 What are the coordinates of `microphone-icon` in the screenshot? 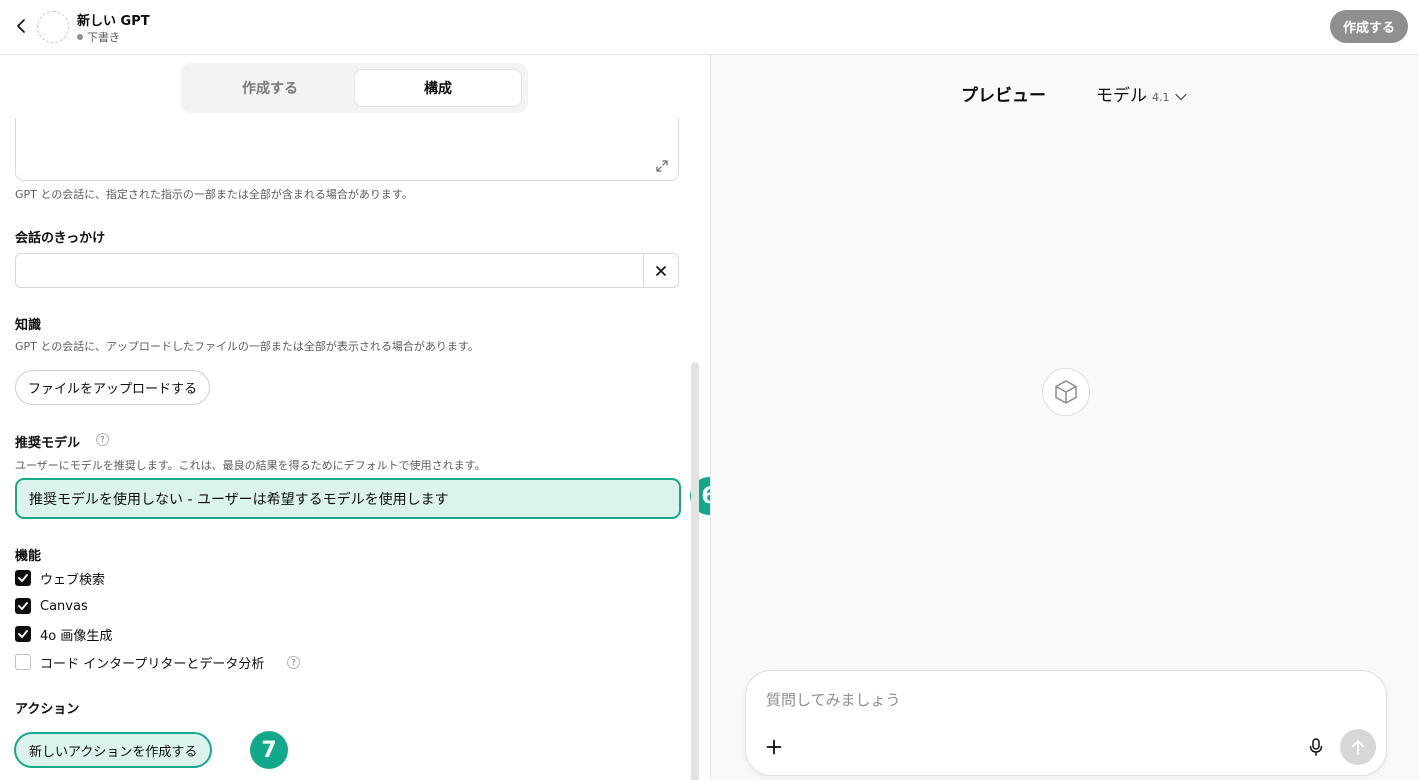 It's located at (1316, 747).